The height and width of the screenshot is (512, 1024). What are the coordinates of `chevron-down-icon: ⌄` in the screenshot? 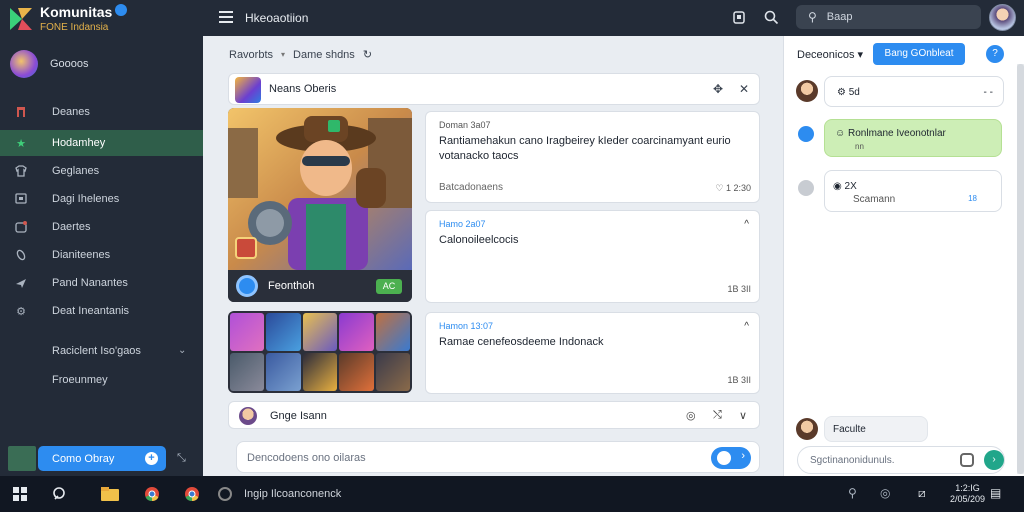 It's located at (182, 350).